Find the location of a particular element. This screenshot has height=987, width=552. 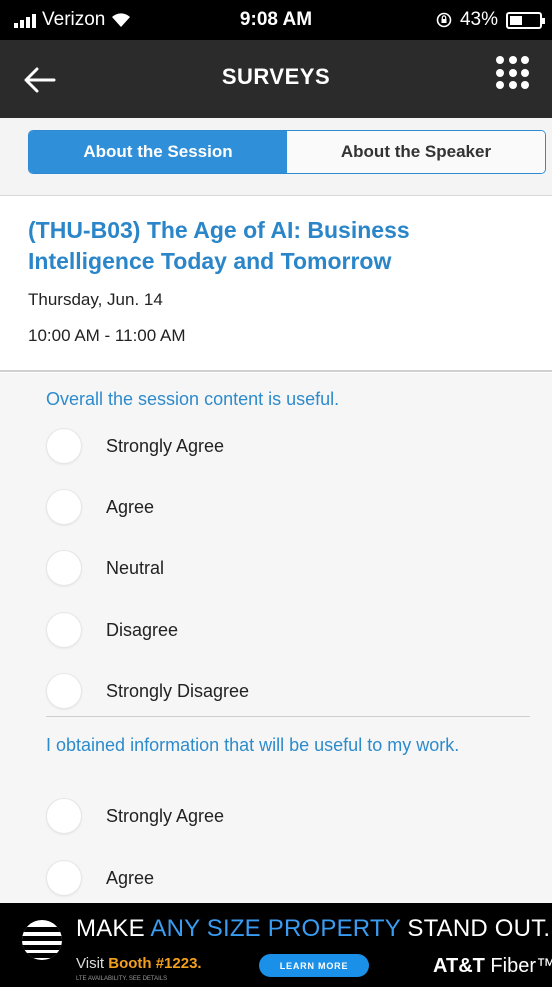

tab-about-speaker: About the Speaker is located at coordinates (416, 152).